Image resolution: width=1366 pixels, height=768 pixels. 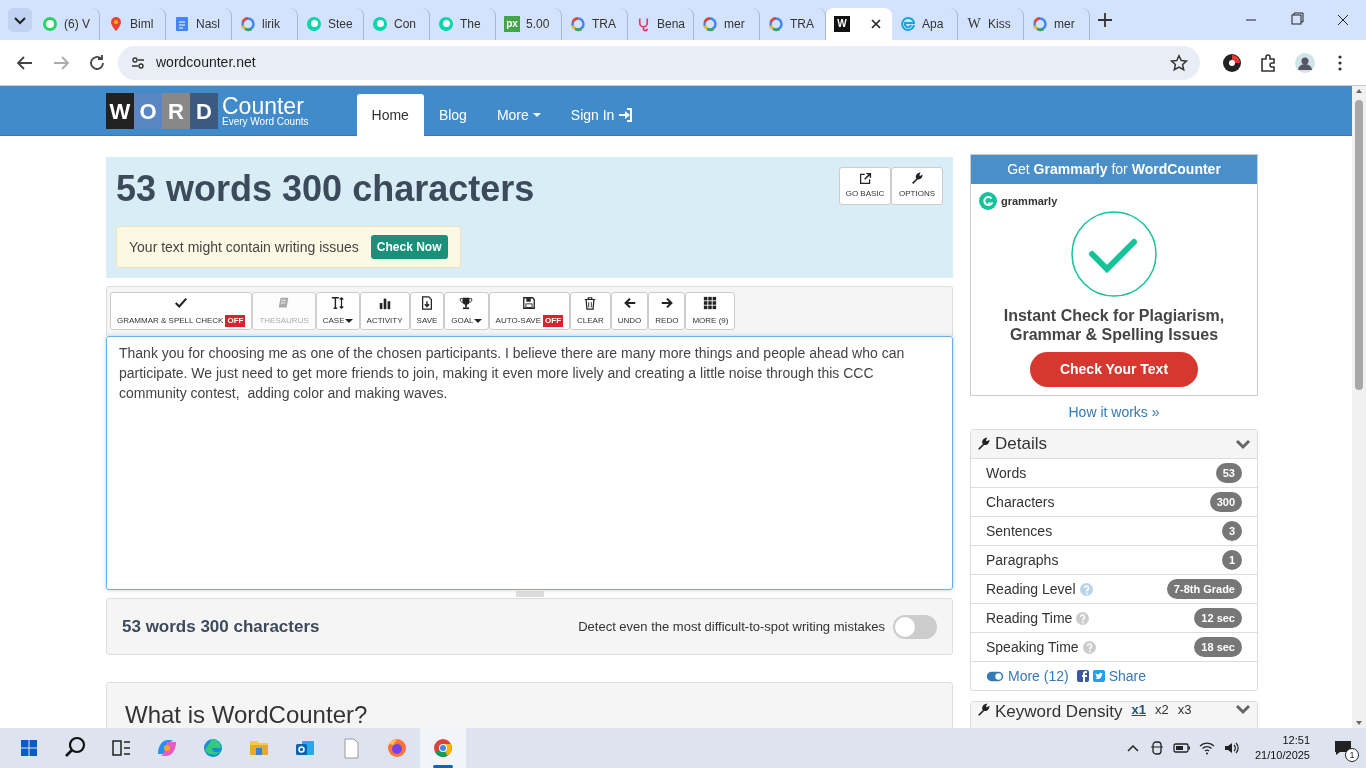 I want to click on toolbar-button: CASE, so click(x=337, y=311).